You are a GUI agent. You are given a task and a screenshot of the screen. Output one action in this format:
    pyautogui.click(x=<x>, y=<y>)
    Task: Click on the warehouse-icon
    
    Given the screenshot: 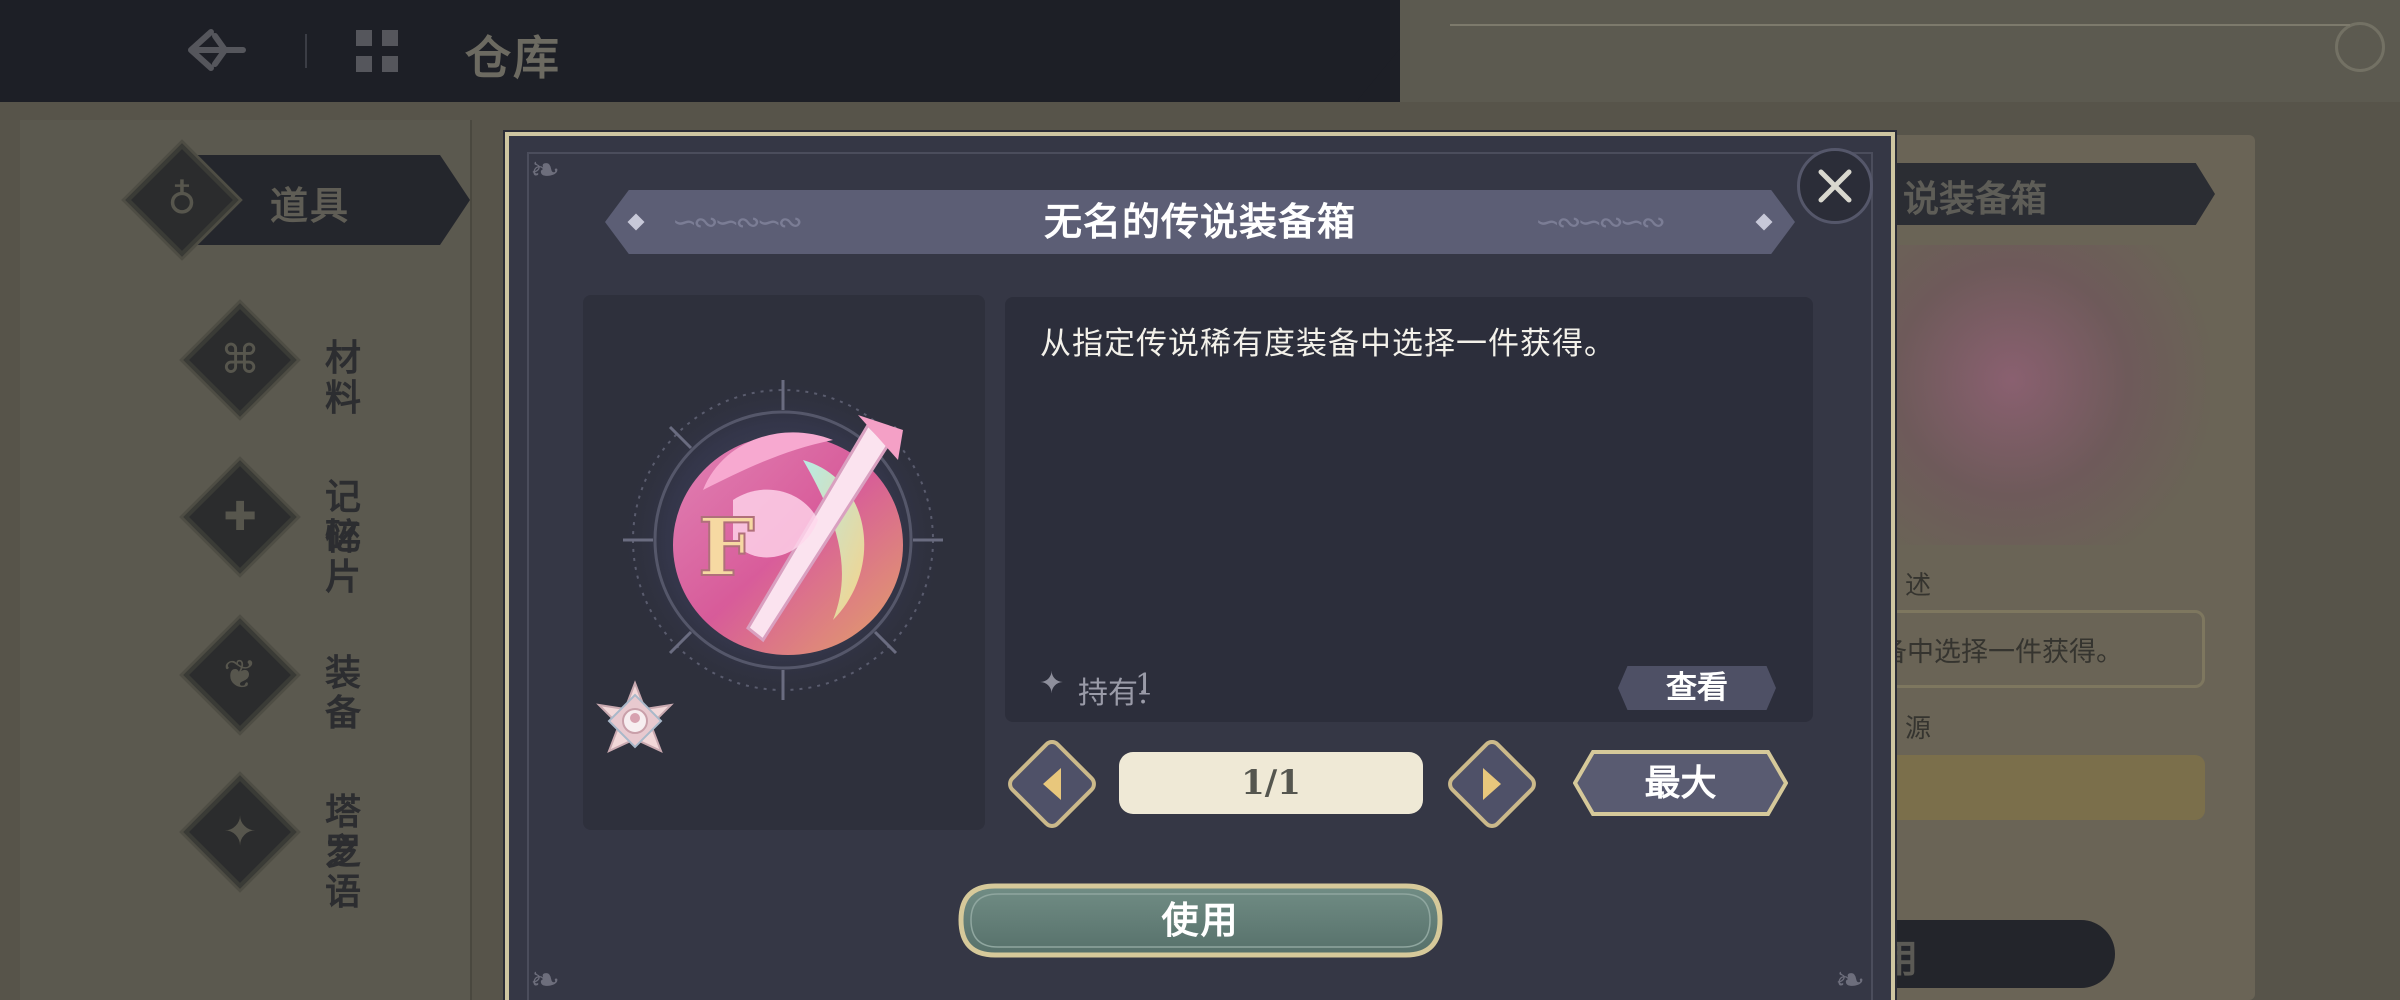 What is the action you would take?
    pyautogui.click(x=377, y=51)
    